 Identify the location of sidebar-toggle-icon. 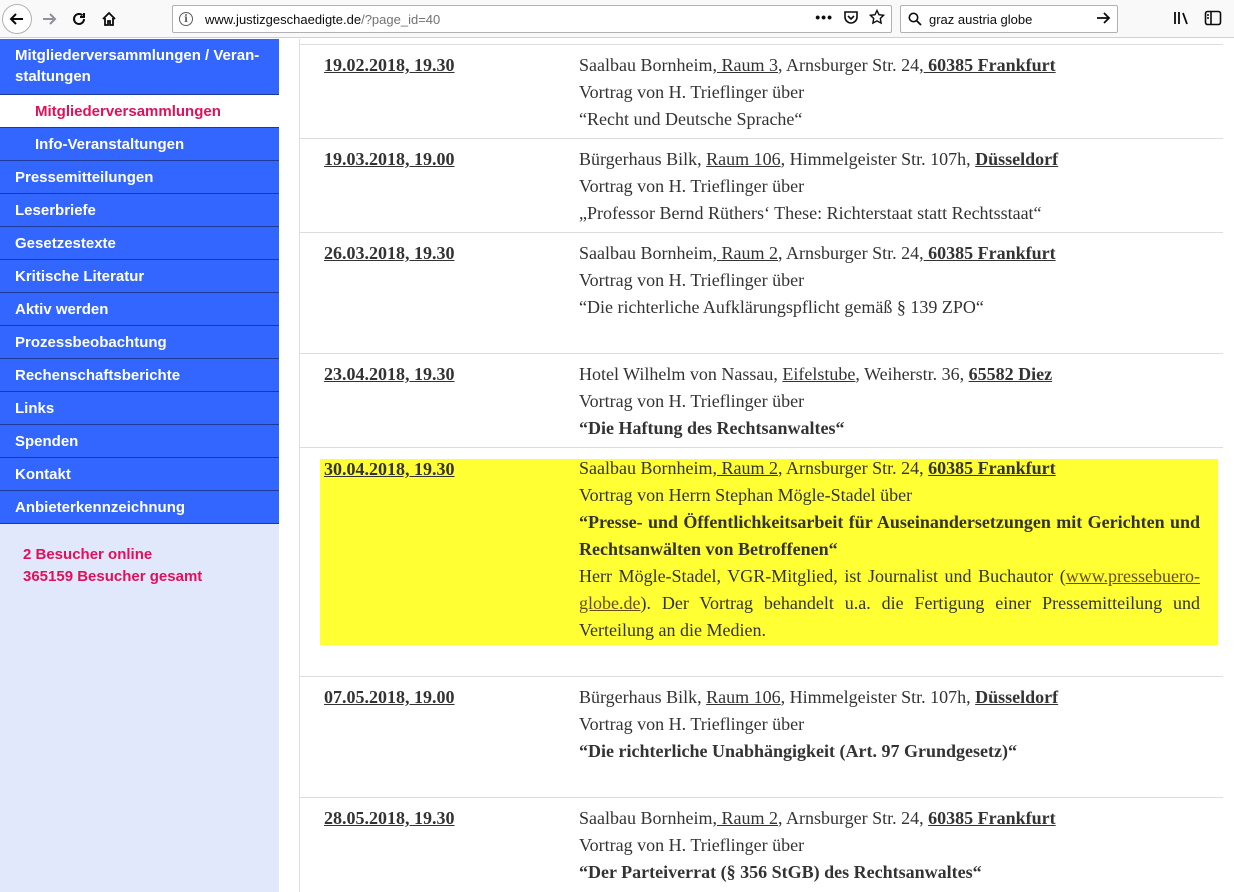
(1213, 20).